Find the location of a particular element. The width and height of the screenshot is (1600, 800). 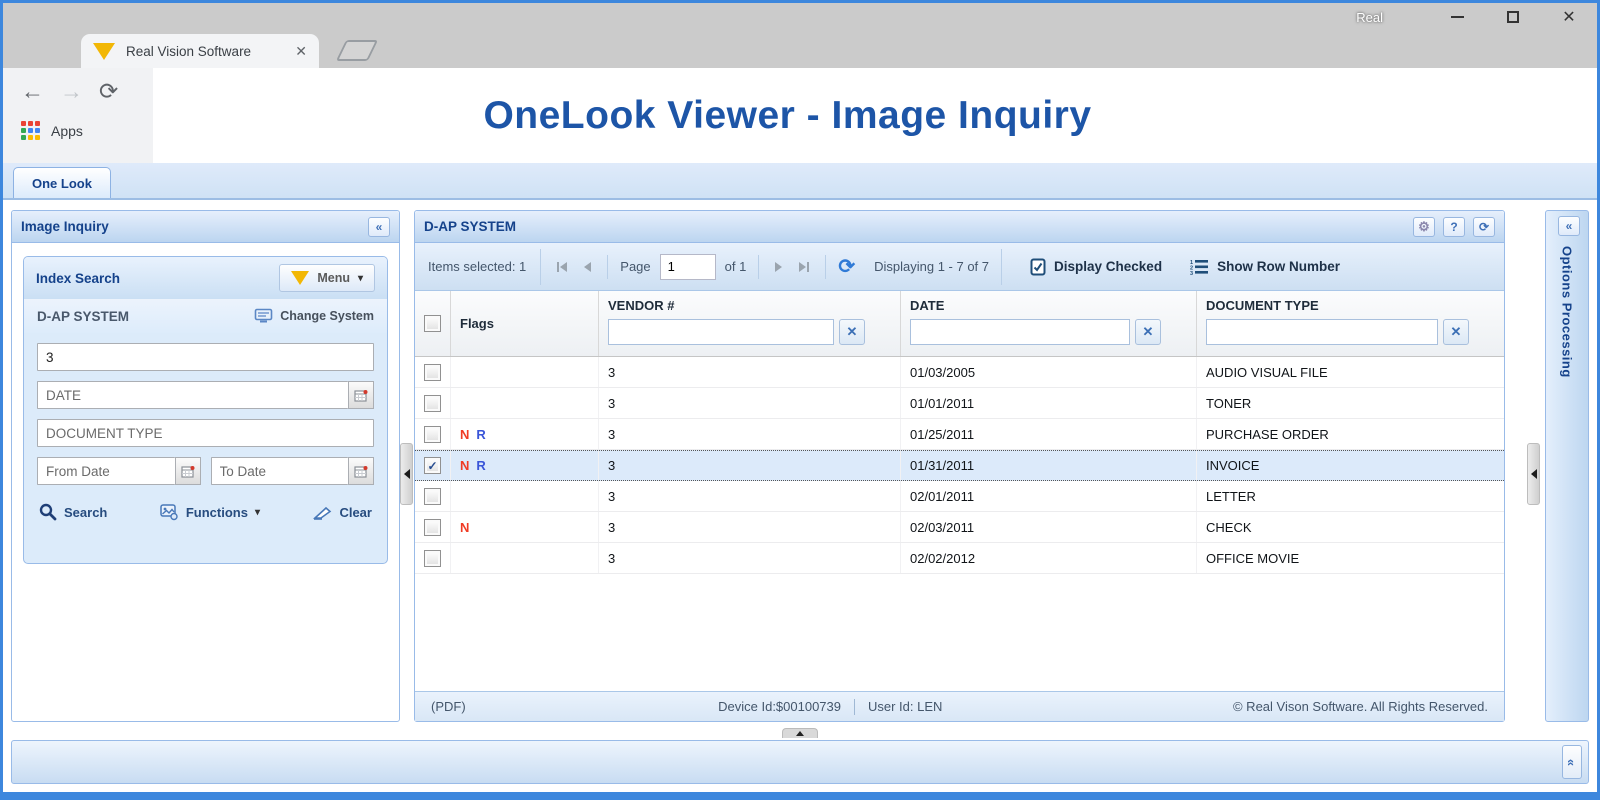

row-checkbox-cell is located at coordinates (433, 558).